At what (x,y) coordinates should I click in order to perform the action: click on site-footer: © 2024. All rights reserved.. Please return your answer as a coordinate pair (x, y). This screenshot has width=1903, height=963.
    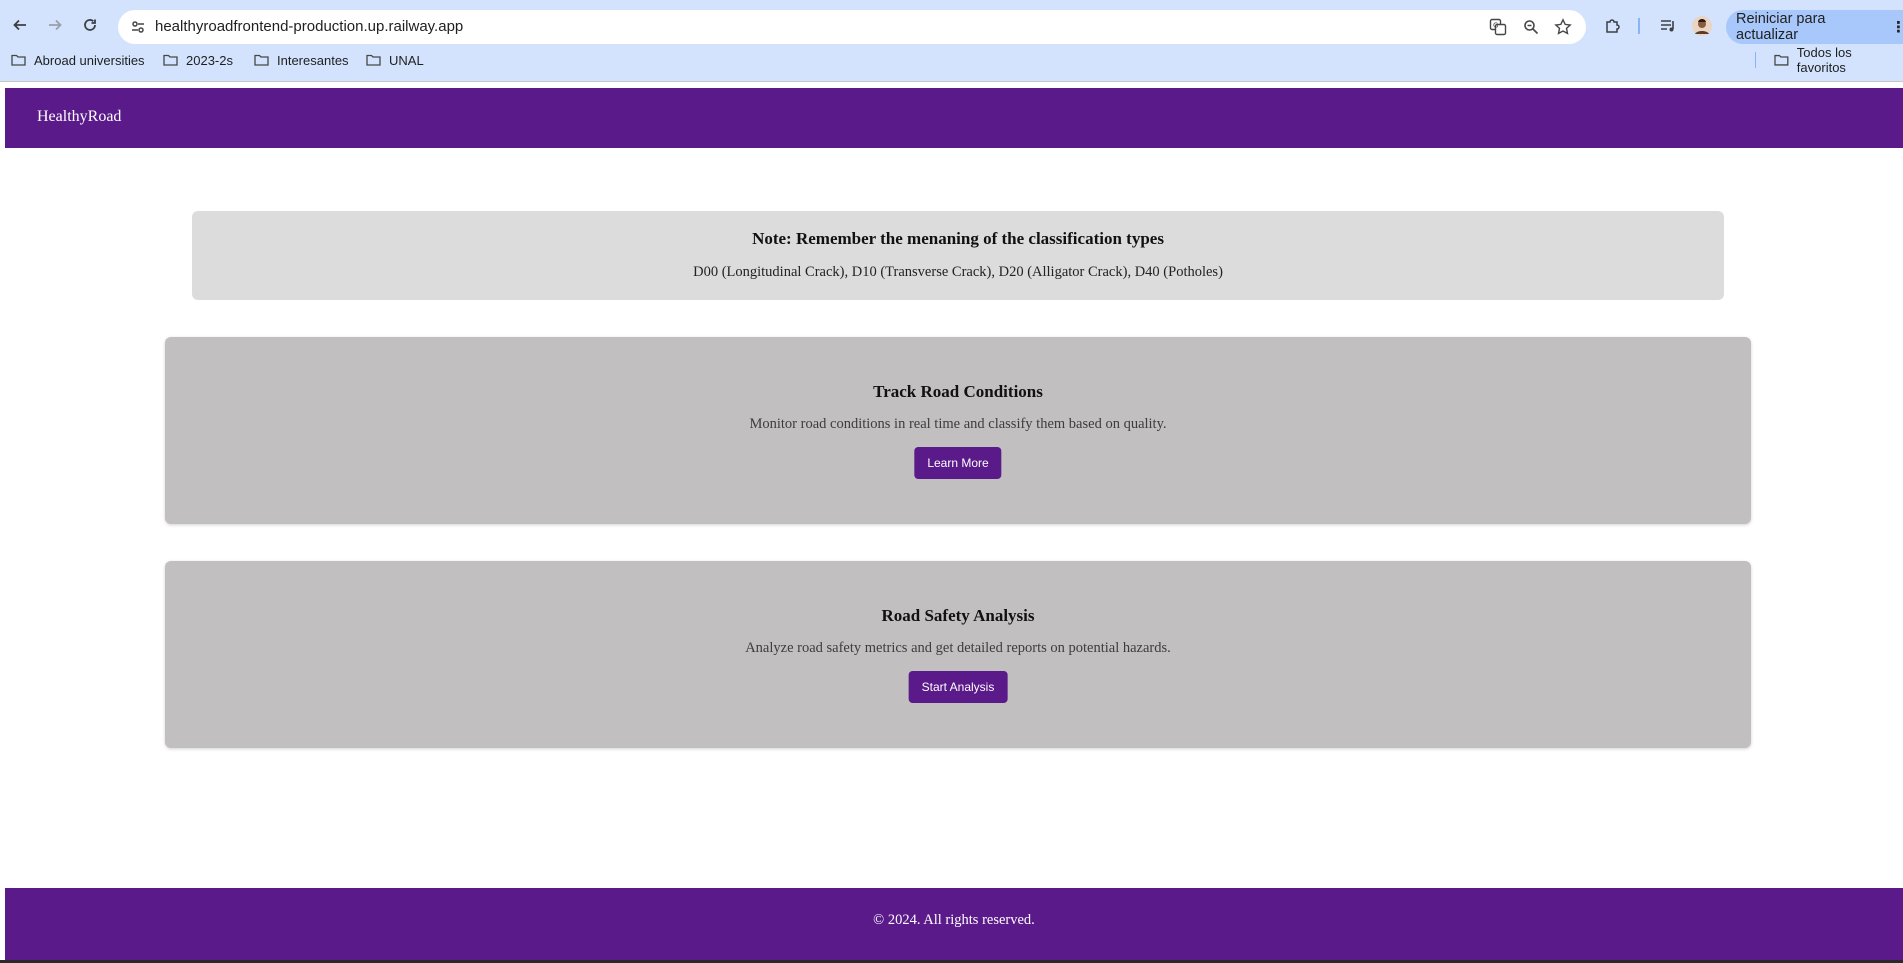
    Looking at the image, I should click on (954, 924).